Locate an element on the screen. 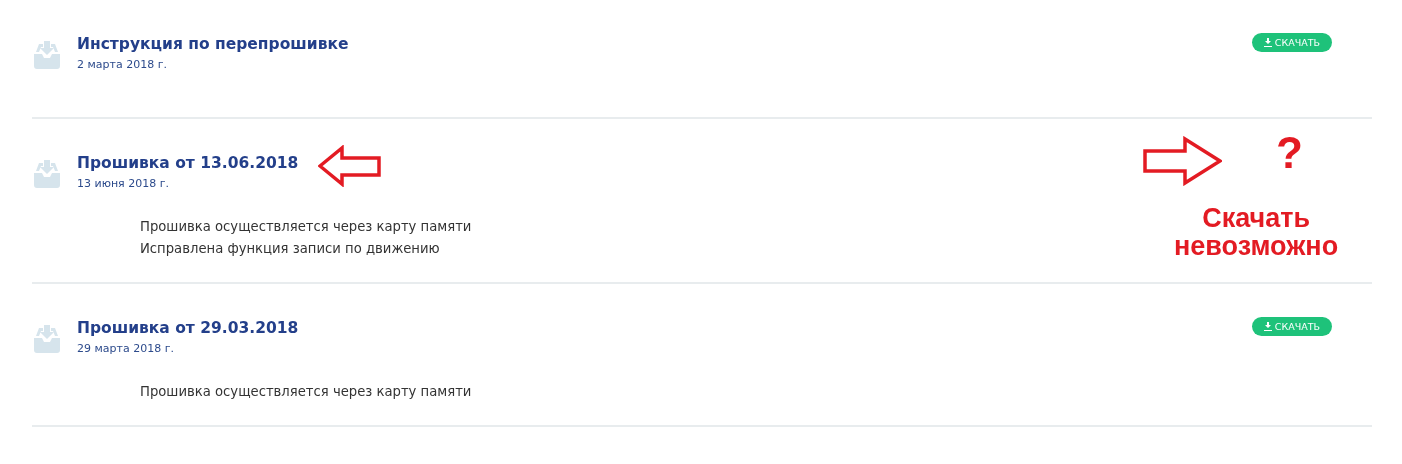 The image size is (1402, 464). file-title: Прошивка от 13.06.2018 is located at coordinates (188, 163).